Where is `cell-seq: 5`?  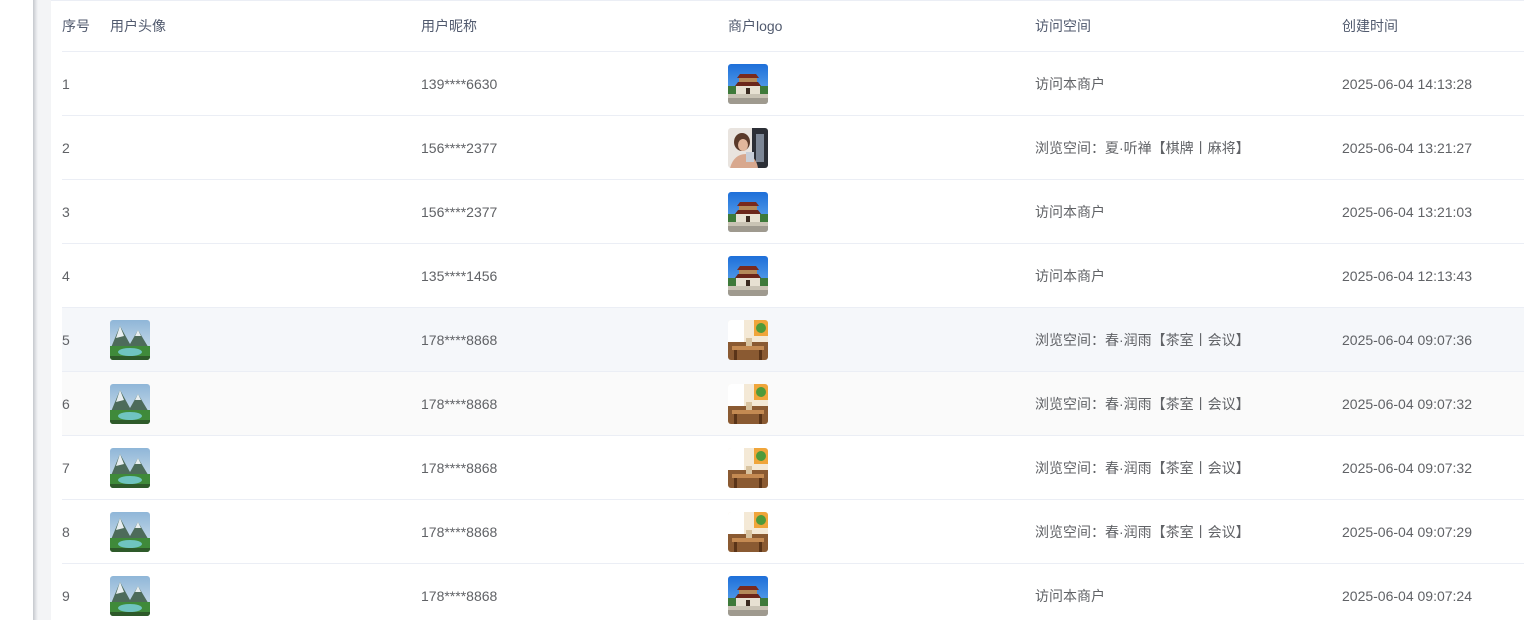 cell-seq: 5 is located at coordinates (66, 339).